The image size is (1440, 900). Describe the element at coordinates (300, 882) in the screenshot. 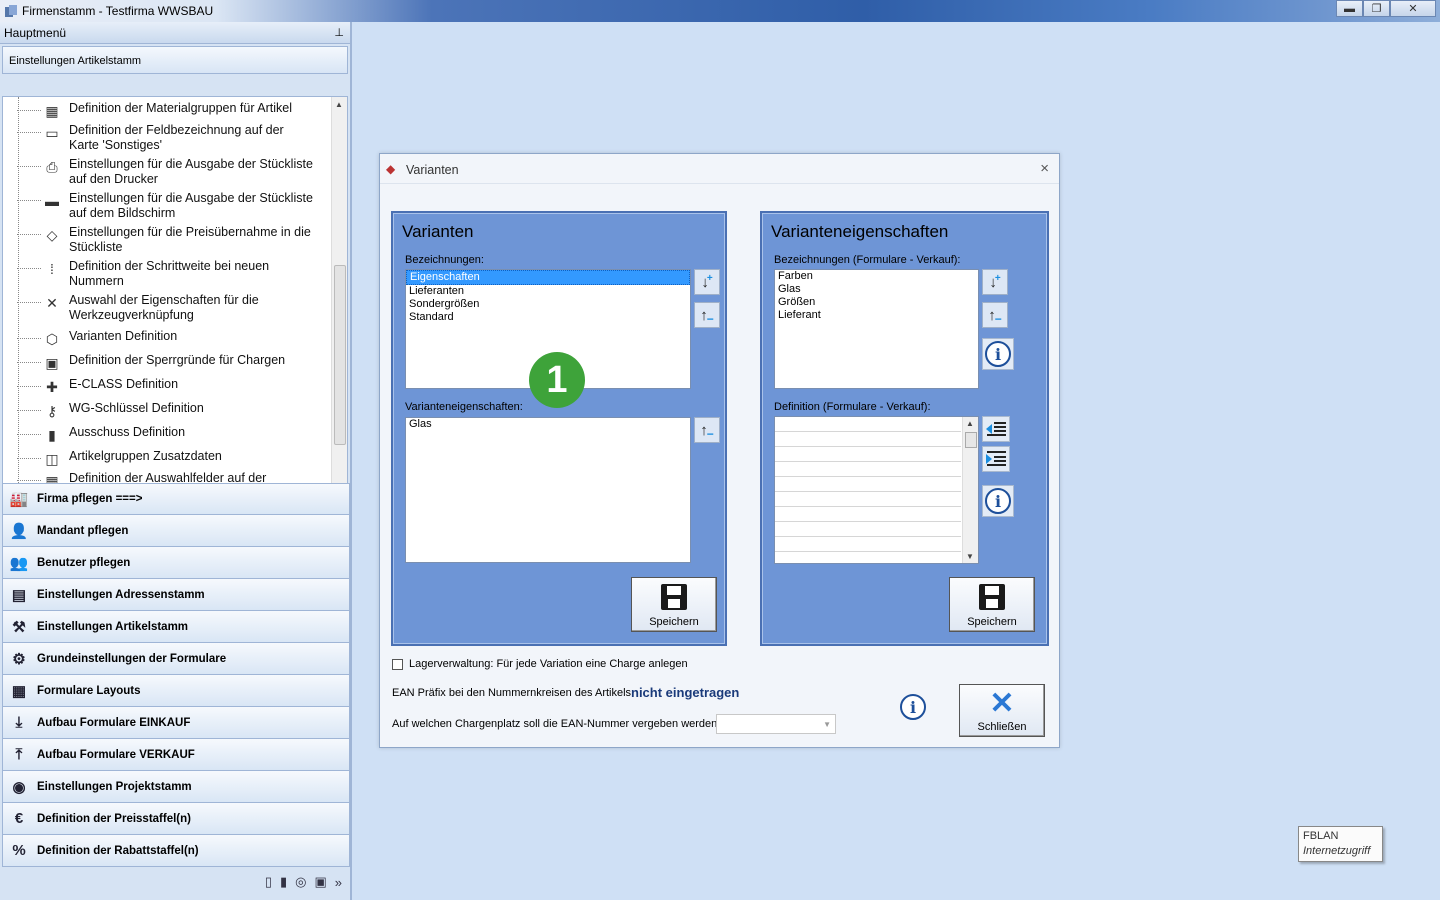

I see `network-icon: ◎` at that location.